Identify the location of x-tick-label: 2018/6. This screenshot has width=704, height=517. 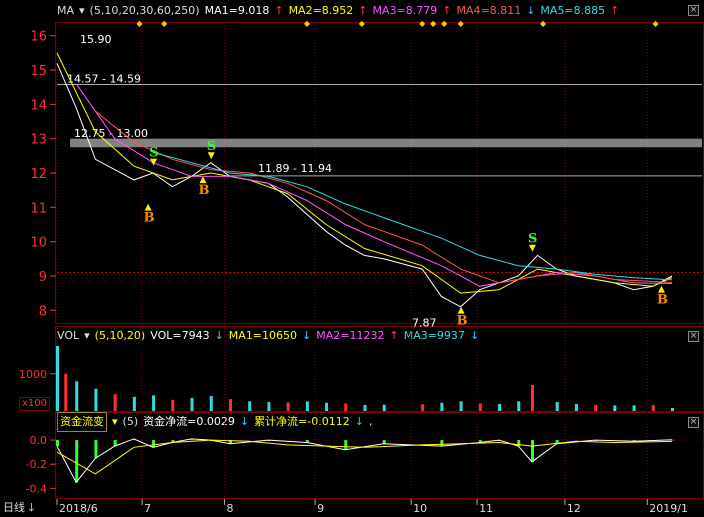
(78, 508).